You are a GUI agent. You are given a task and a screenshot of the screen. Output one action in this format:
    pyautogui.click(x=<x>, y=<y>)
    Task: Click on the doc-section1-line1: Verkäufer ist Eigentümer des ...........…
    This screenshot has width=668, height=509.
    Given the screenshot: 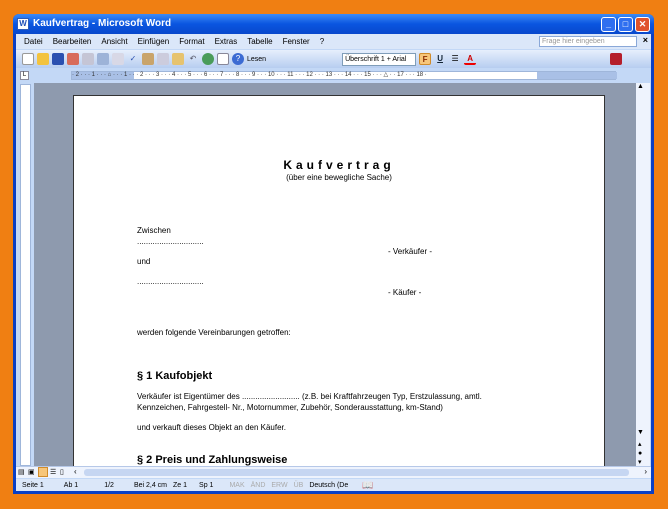 What is the action you would take?
    pyautogui.click(x=309, y=396)
    